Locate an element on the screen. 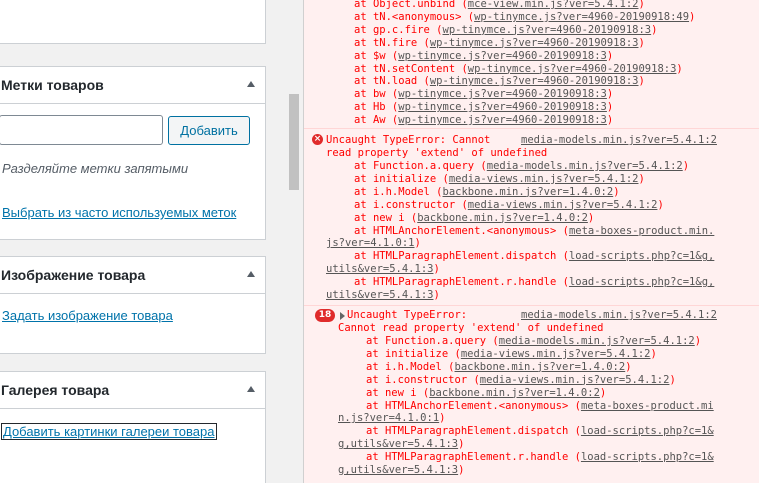 This screenshot has height=483, width=759. repeat-count-badge: 18 is located at coordinates (325, 315).